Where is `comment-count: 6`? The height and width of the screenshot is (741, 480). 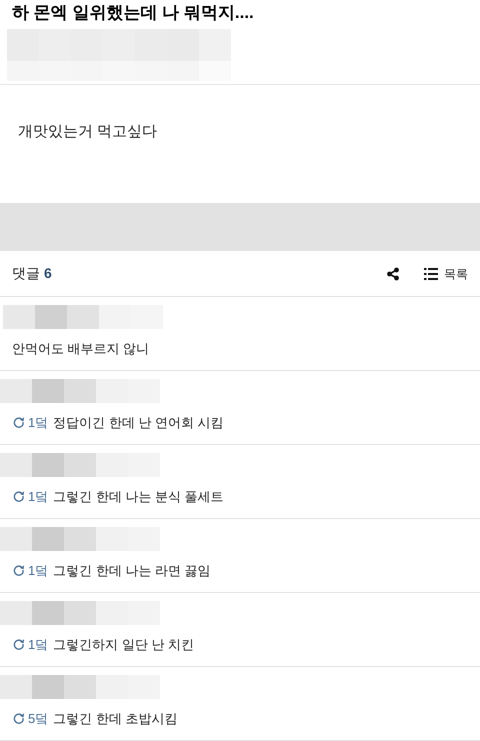
comment-count: 6 is located at coordinates (48, 273).